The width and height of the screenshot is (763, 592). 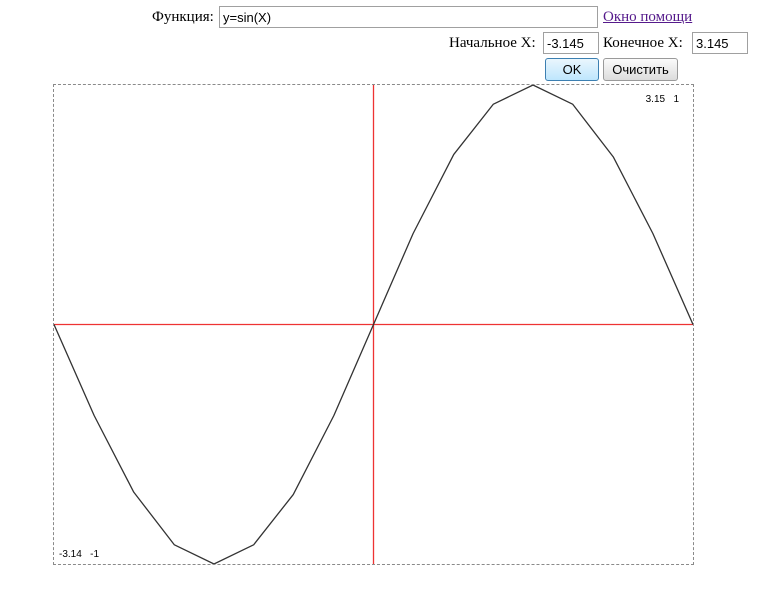 What do you see at coordinates (183, 17) in the screenshot?
I see `function-label: Функция:` at bounding box center [183, 17].